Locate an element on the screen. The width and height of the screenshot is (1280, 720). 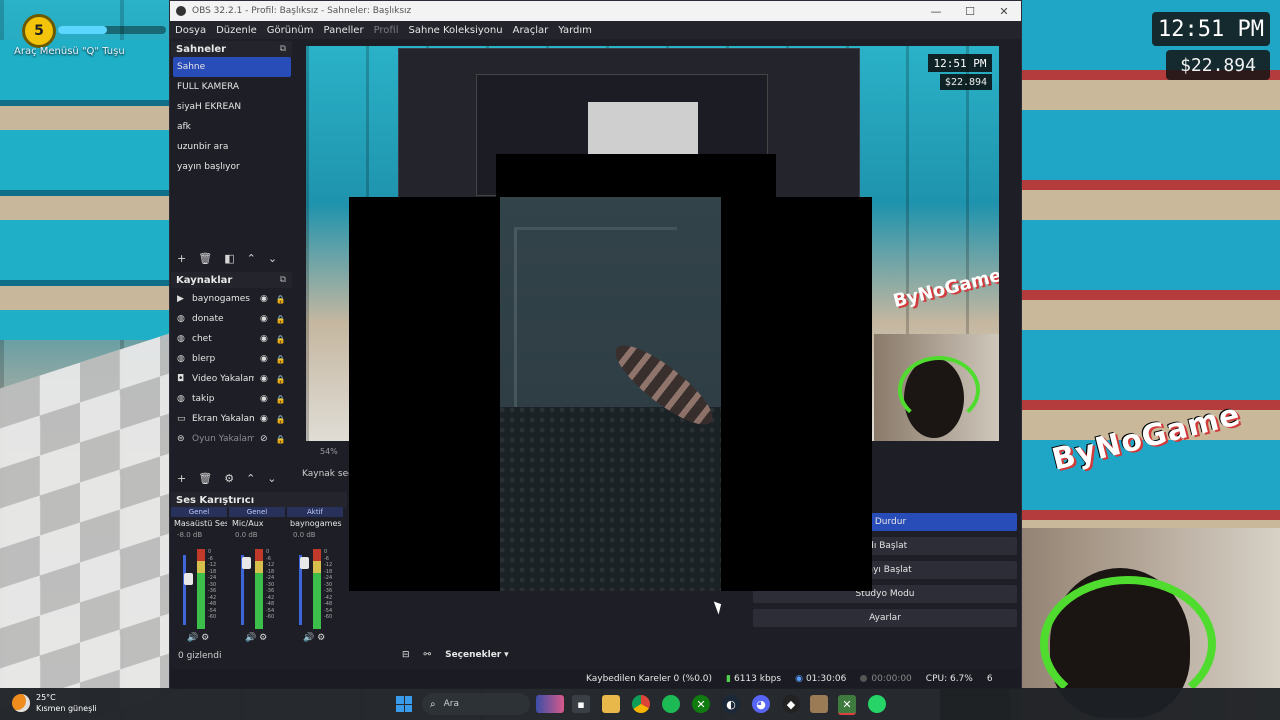
hud-clock: 12:51 PM is located at coordinates (1211, 29).